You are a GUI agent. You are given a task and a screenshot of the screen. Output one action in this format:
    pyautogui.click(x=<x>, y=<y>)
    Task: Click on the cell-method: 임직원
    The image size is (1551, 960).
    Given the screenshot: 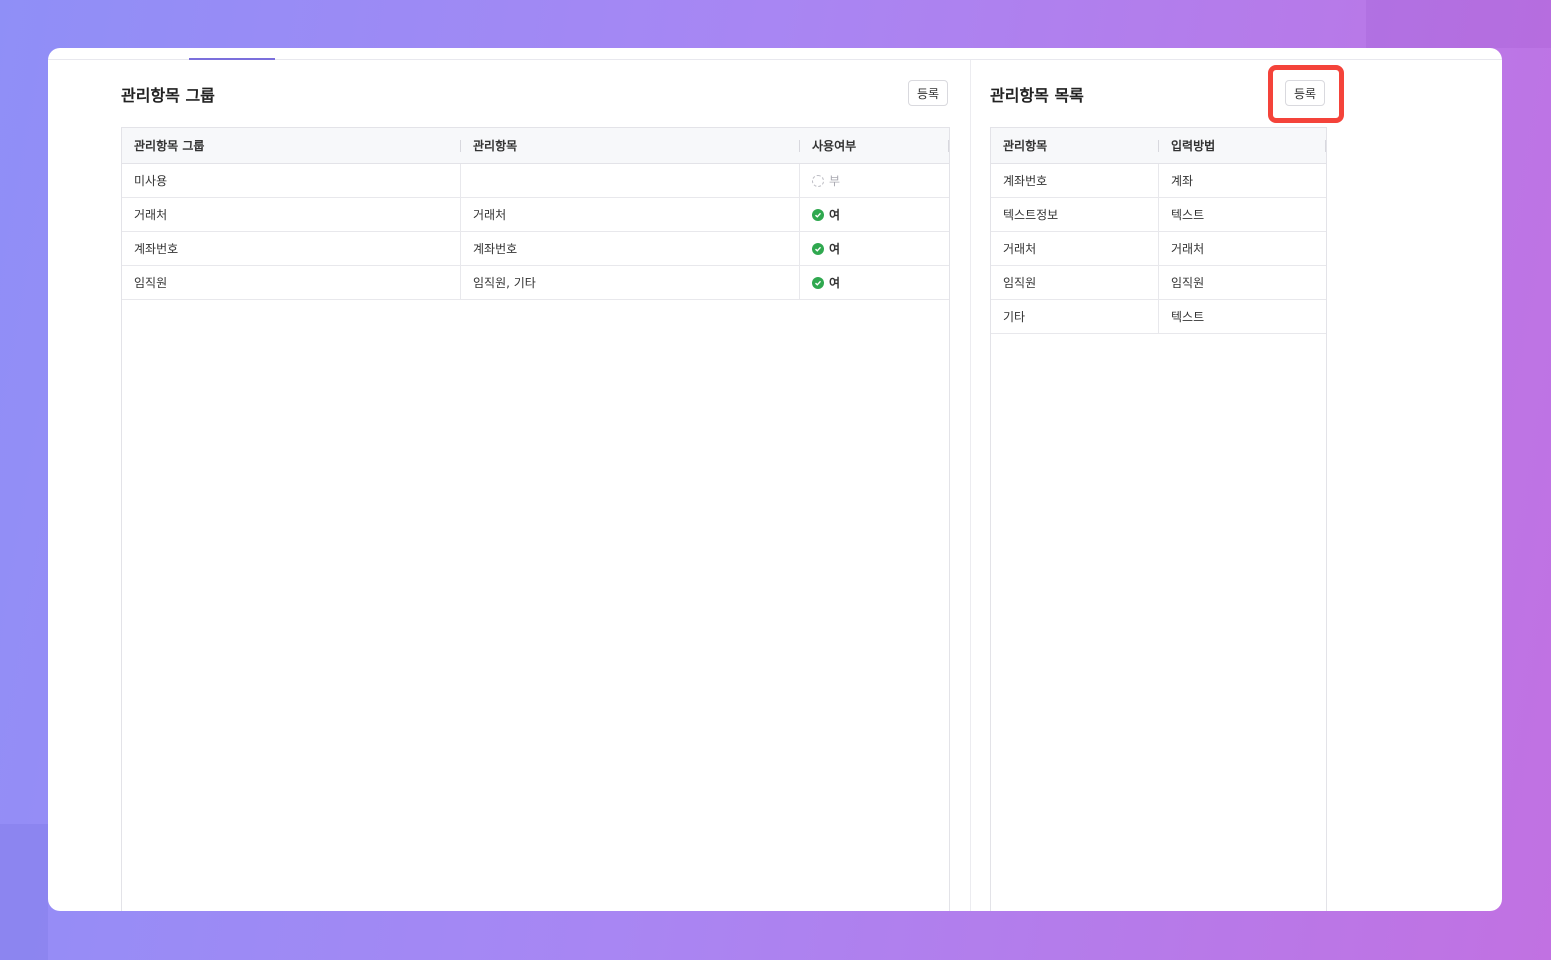 What is the action you would take?
    pyautogui.click(x=1188, y=283)
    